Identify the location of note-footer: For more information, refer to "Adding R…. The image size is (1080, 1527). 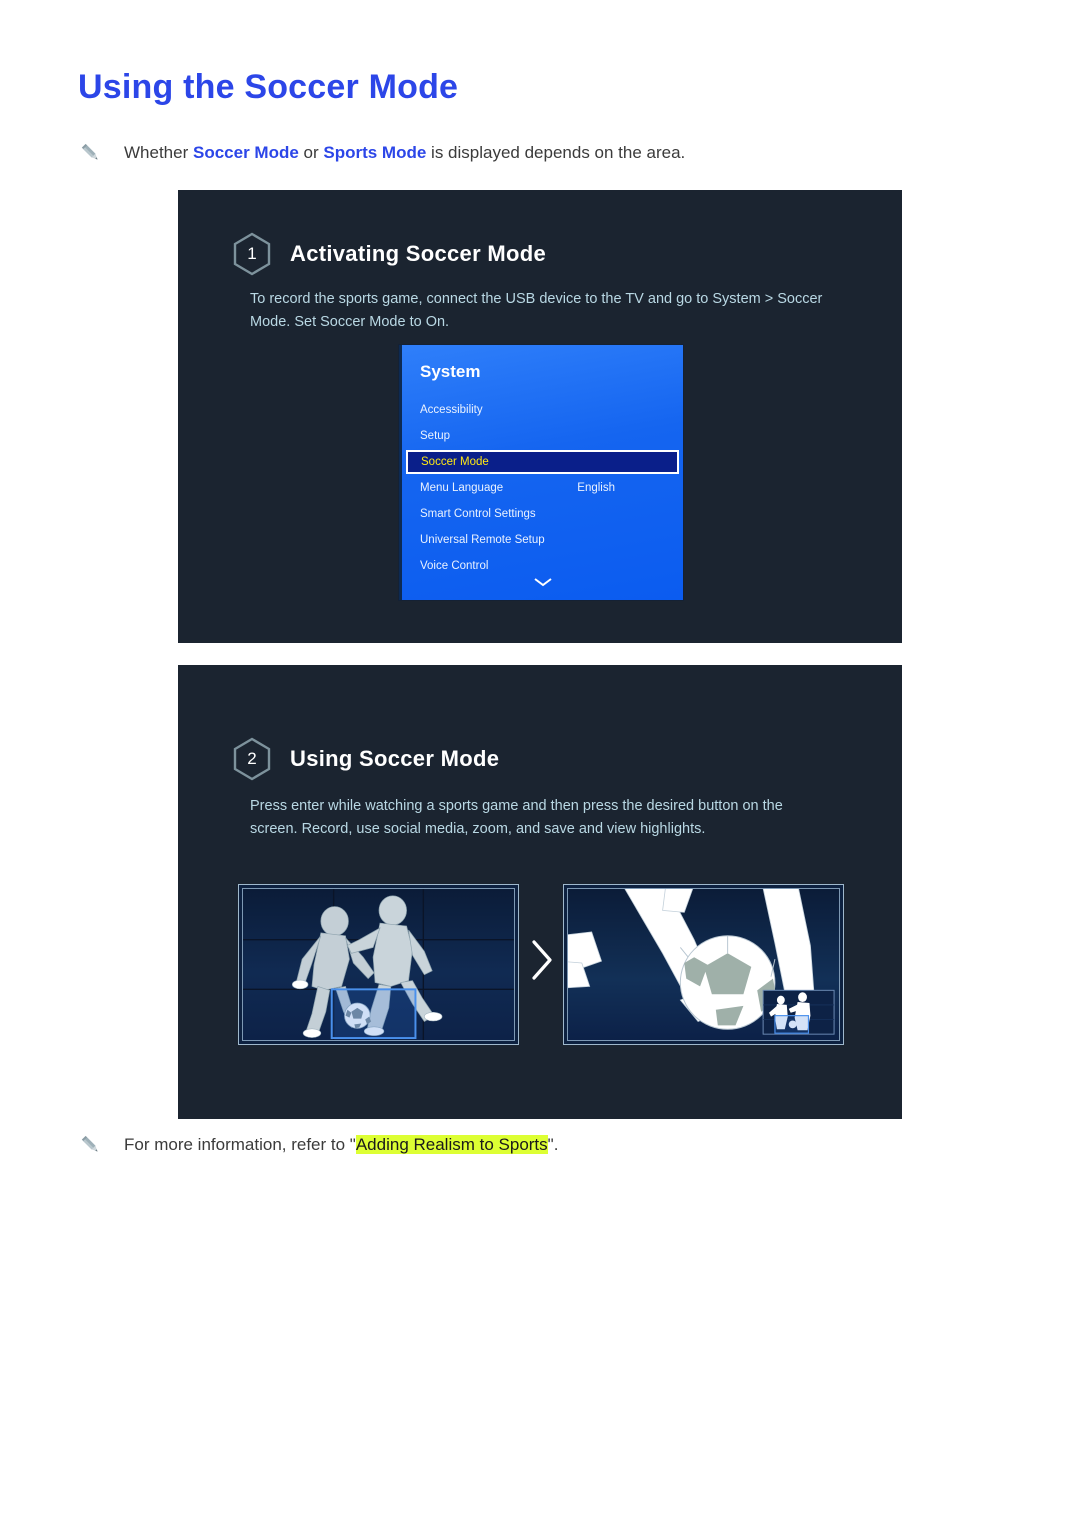
(318, 1145).